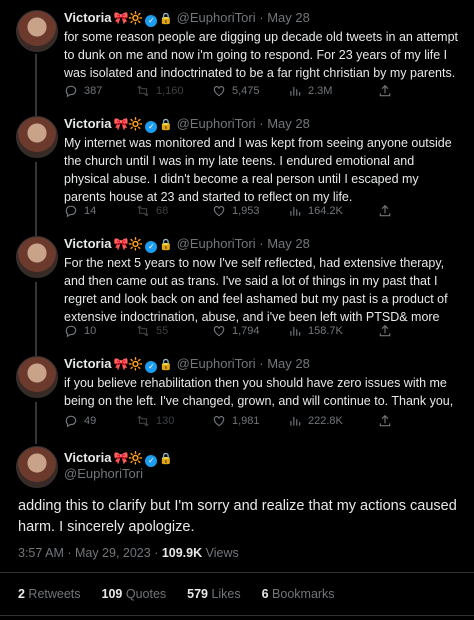 The image size is (474, 620). I want to click on bookmarks-label: Bookmarks, so click(301, 594).